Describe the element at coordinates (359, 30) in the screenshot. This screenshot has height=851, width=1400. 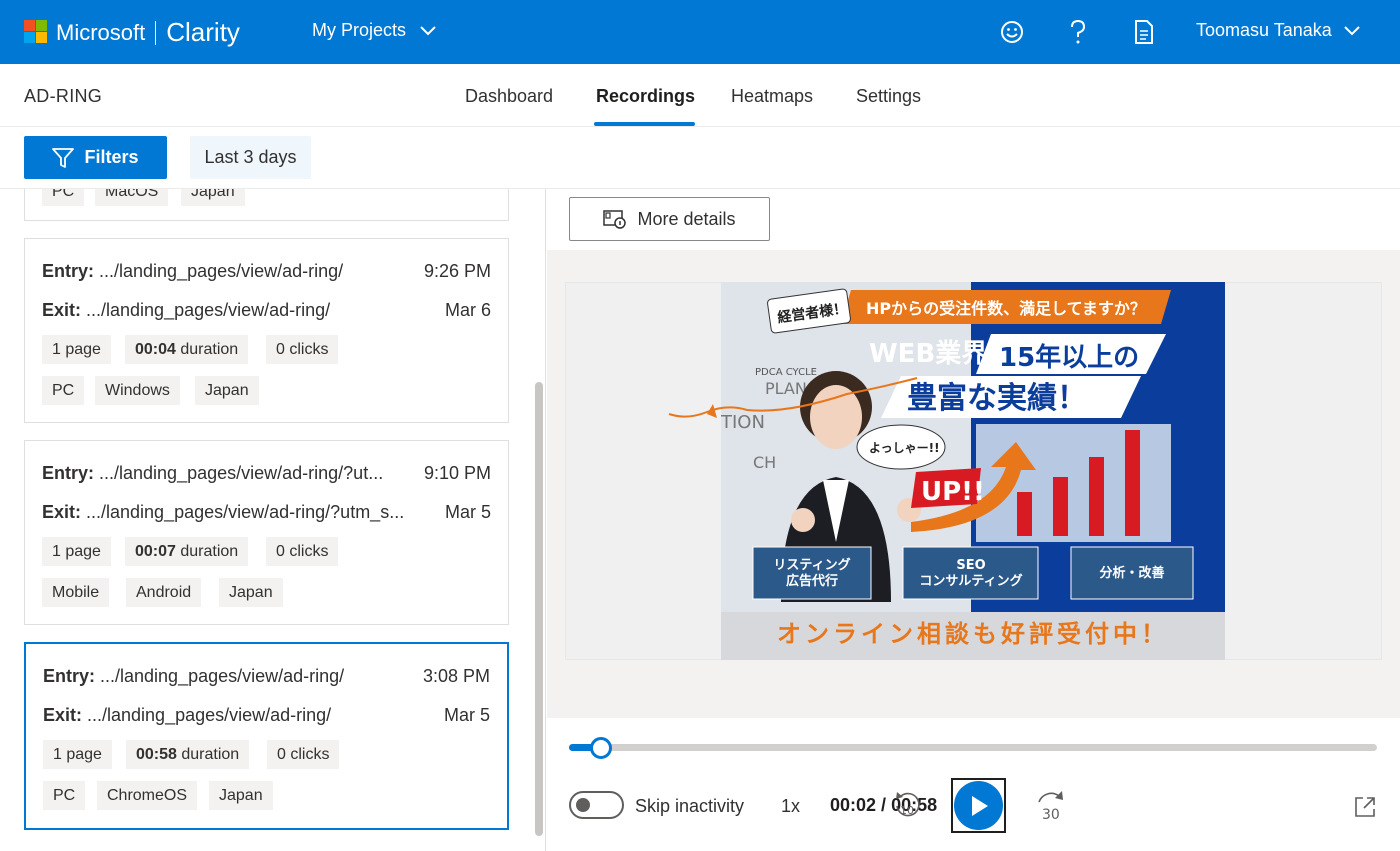
I see `my-projects-label: My Projects` at that location.